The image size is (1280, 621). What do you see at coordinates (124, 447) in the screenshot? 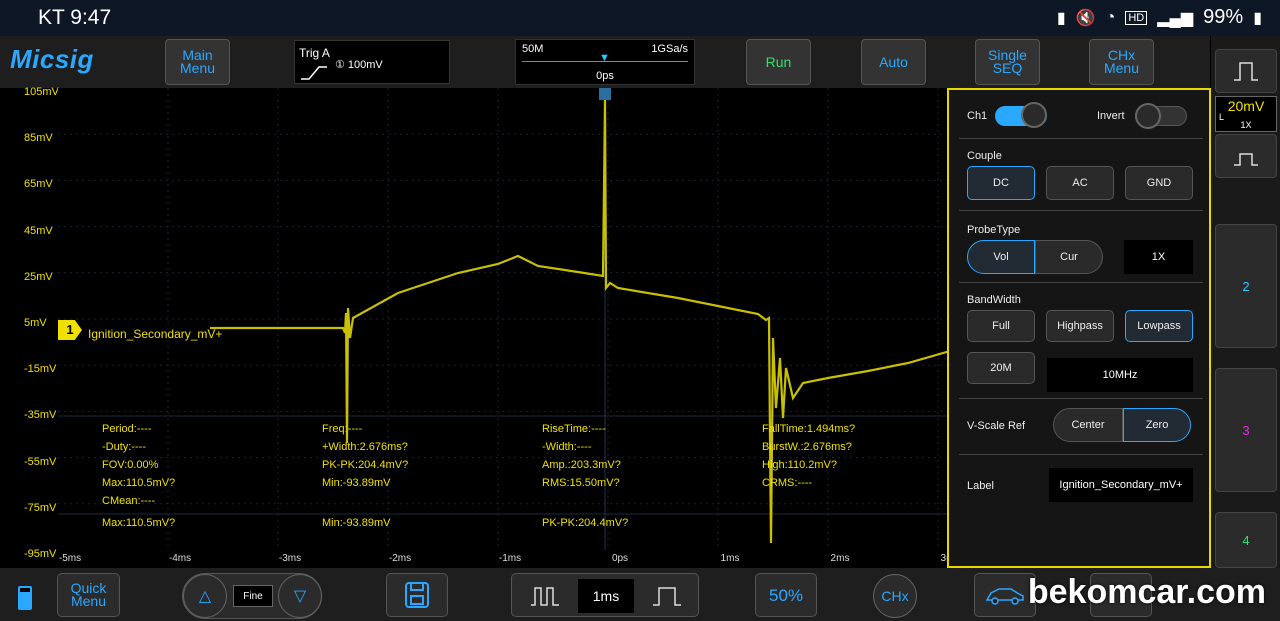
I see `measurement-value: -Duty:----` at bounding box center [124, 447].